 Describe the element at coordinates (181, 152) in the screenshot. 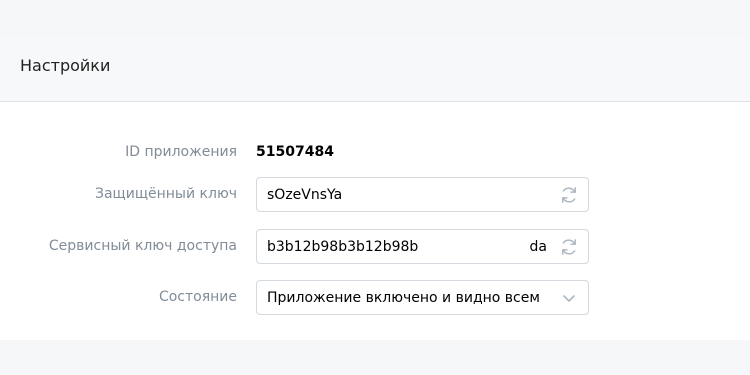

I see `app-id-label: ID приложения` at that location.